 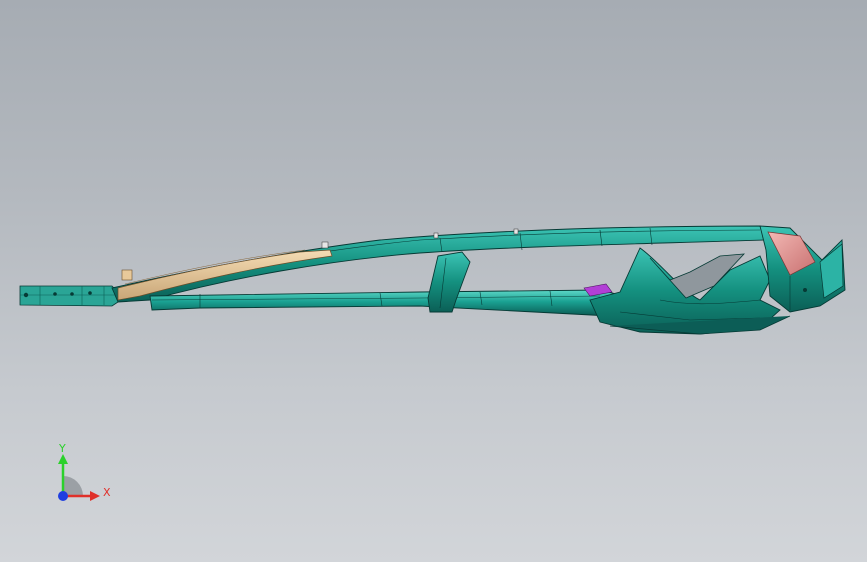 What do you see at coordinates (95, 496) in the screenshot?
I see `x-axis-arrowhead` at bounding box center [95, 496].